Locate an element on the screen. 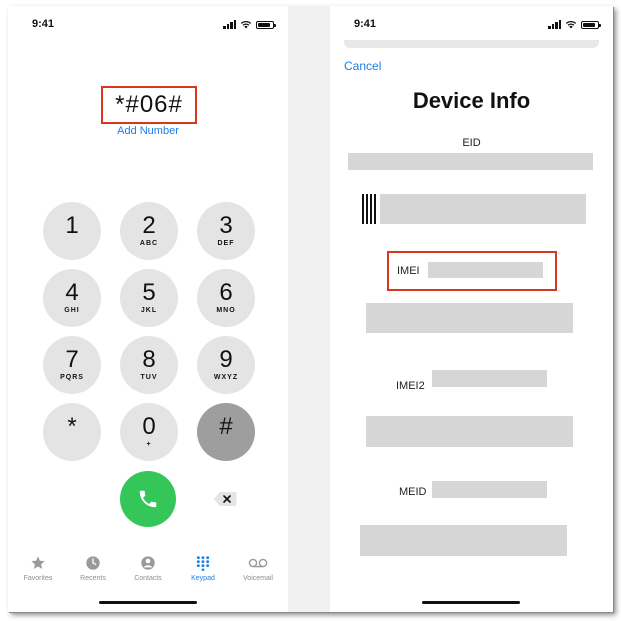  key-6: 6 MNO is located at coordinates (226, 298).